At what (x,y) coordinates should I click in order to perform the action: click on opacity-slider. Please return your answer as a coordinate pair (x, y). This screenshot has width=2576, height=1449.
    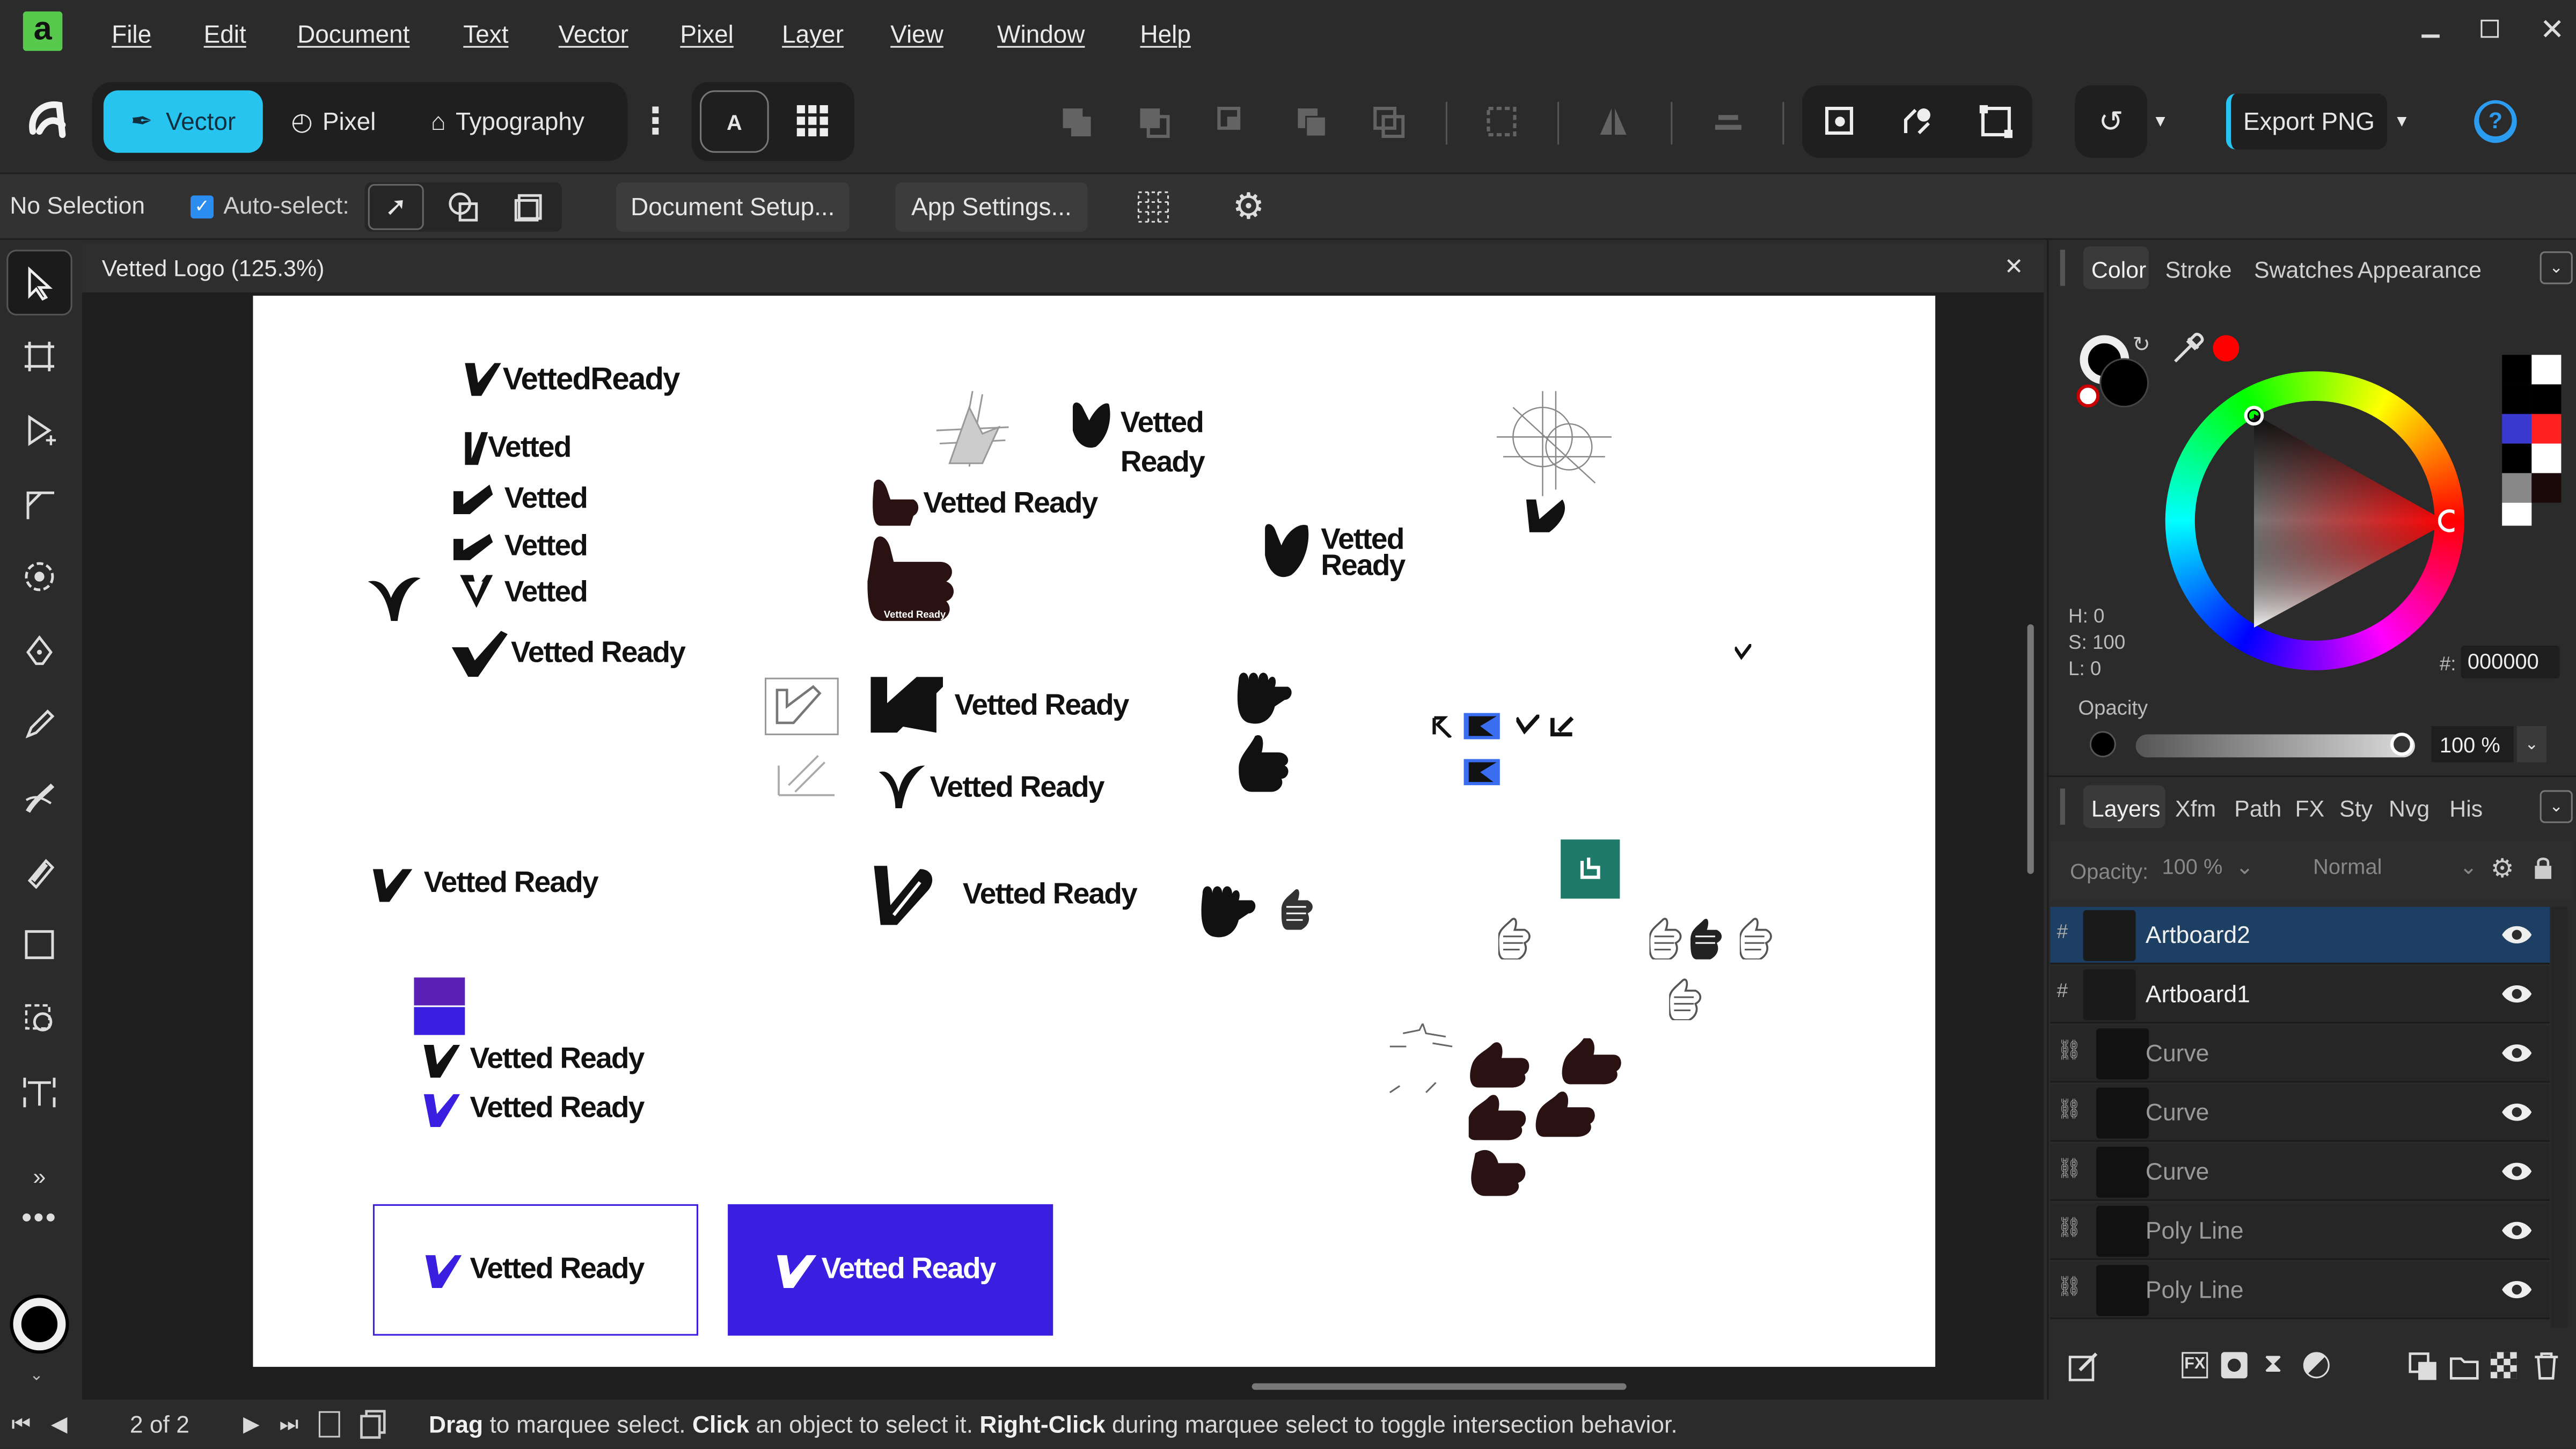
    Looking at the image, I should click on (2275, 746).